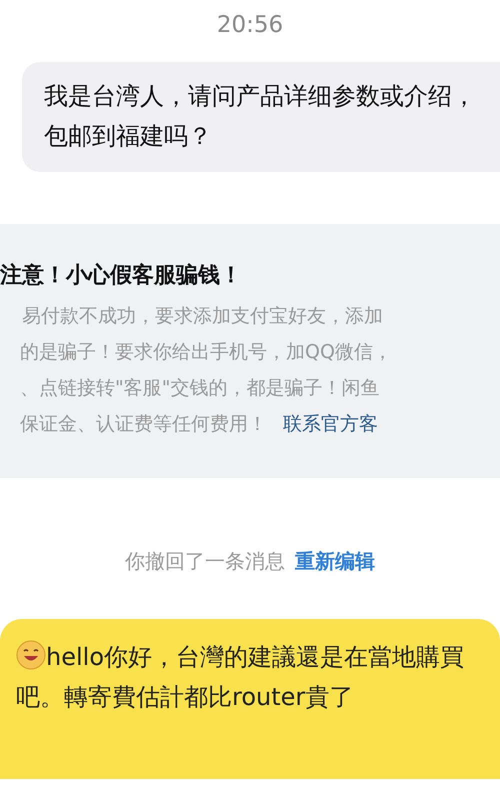 Image resolution: width=500 pixels, height=788 pixels. I want to click on warning-text: 的是骗子！要求你给出手机号，加QQ微信，, so click(206, 352).